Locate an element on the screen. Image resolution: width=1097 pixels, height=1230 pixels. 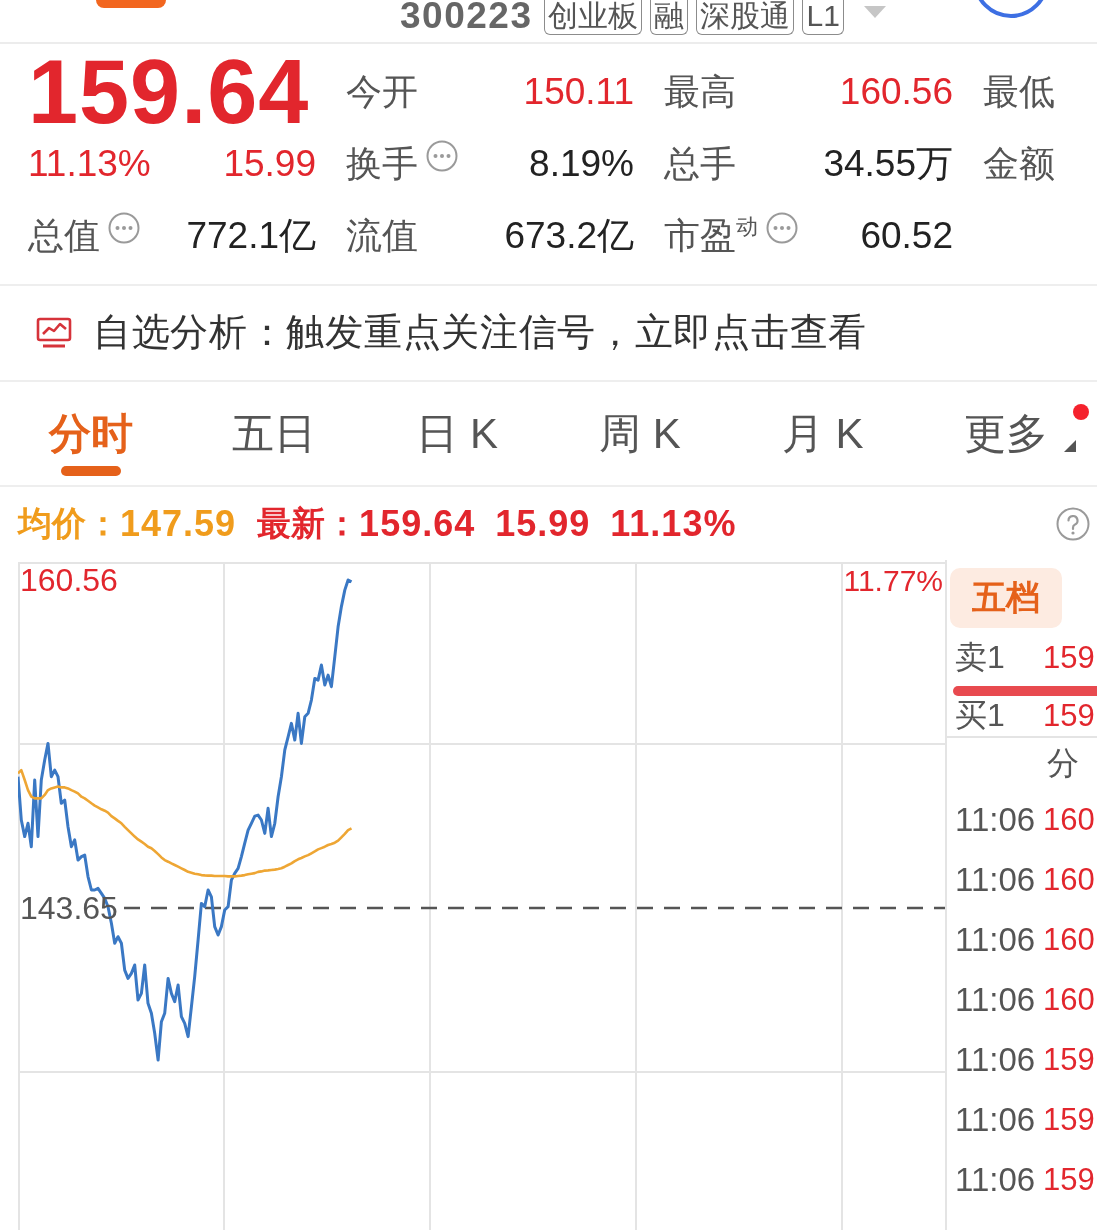
order-label: 买1 is located at coordinates (980, 716).